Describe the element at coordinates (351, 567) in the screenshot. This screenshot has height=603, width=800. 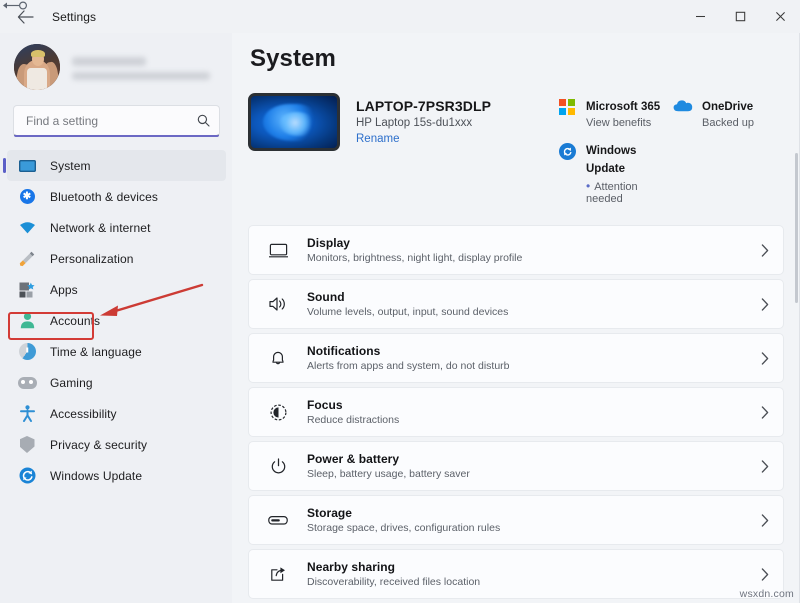
I see `settings-row-title: Nearby sharing` at that location.